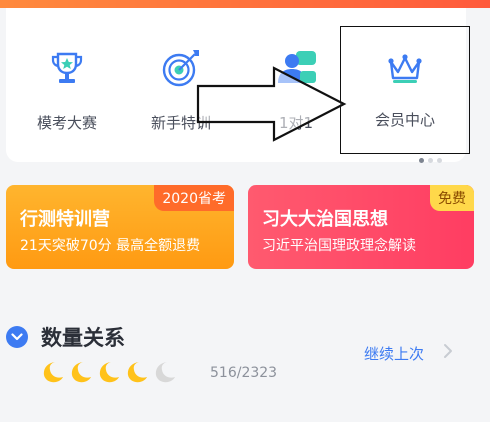 This screenshot has height=422, width=490. What do you see at coordinates (181, 68) in the screenshot?
I see `target-icon` at bounding box center [181, 68].